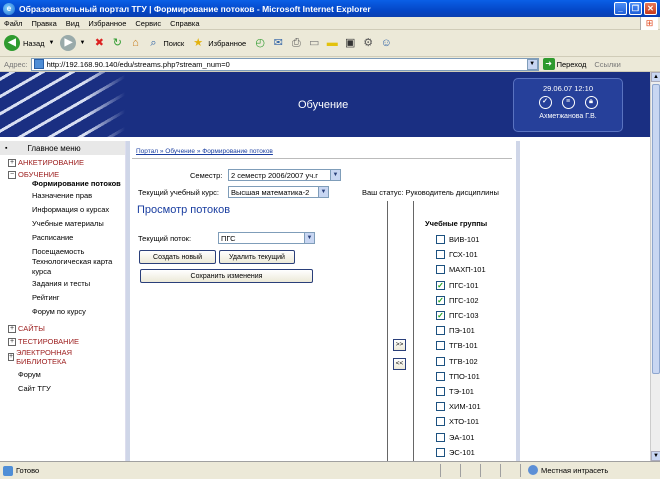 The height and width of the screenshot is (479, 660). I want to click on print-icon: ⎙, so click(296, 43).